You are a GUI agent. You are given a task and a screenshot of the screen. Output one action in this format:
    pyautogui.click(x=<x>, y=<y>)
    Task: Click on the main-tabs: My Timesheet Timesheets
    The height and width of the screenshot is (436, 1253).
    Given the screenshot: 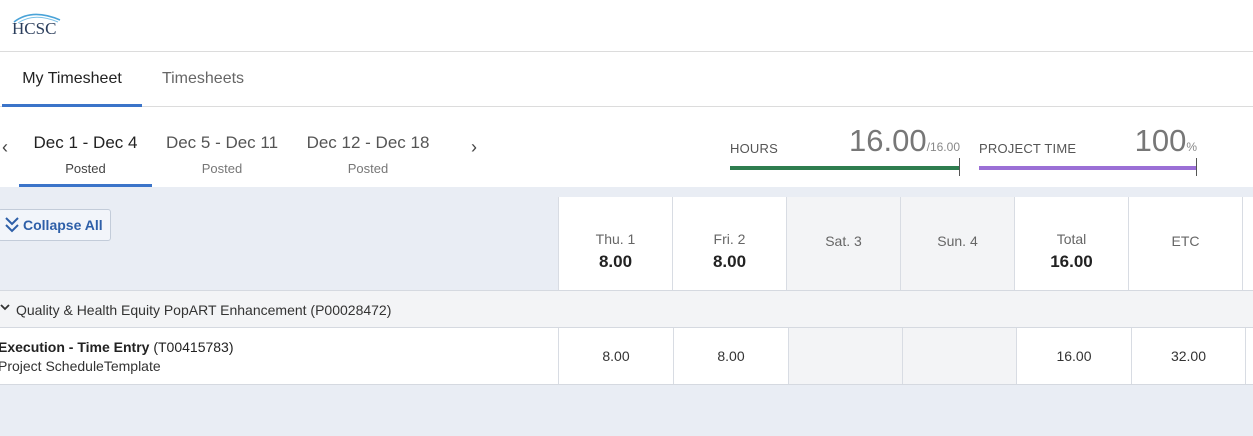 What is the action you would take?
    pyautogui.click(x=626, y=79)
    